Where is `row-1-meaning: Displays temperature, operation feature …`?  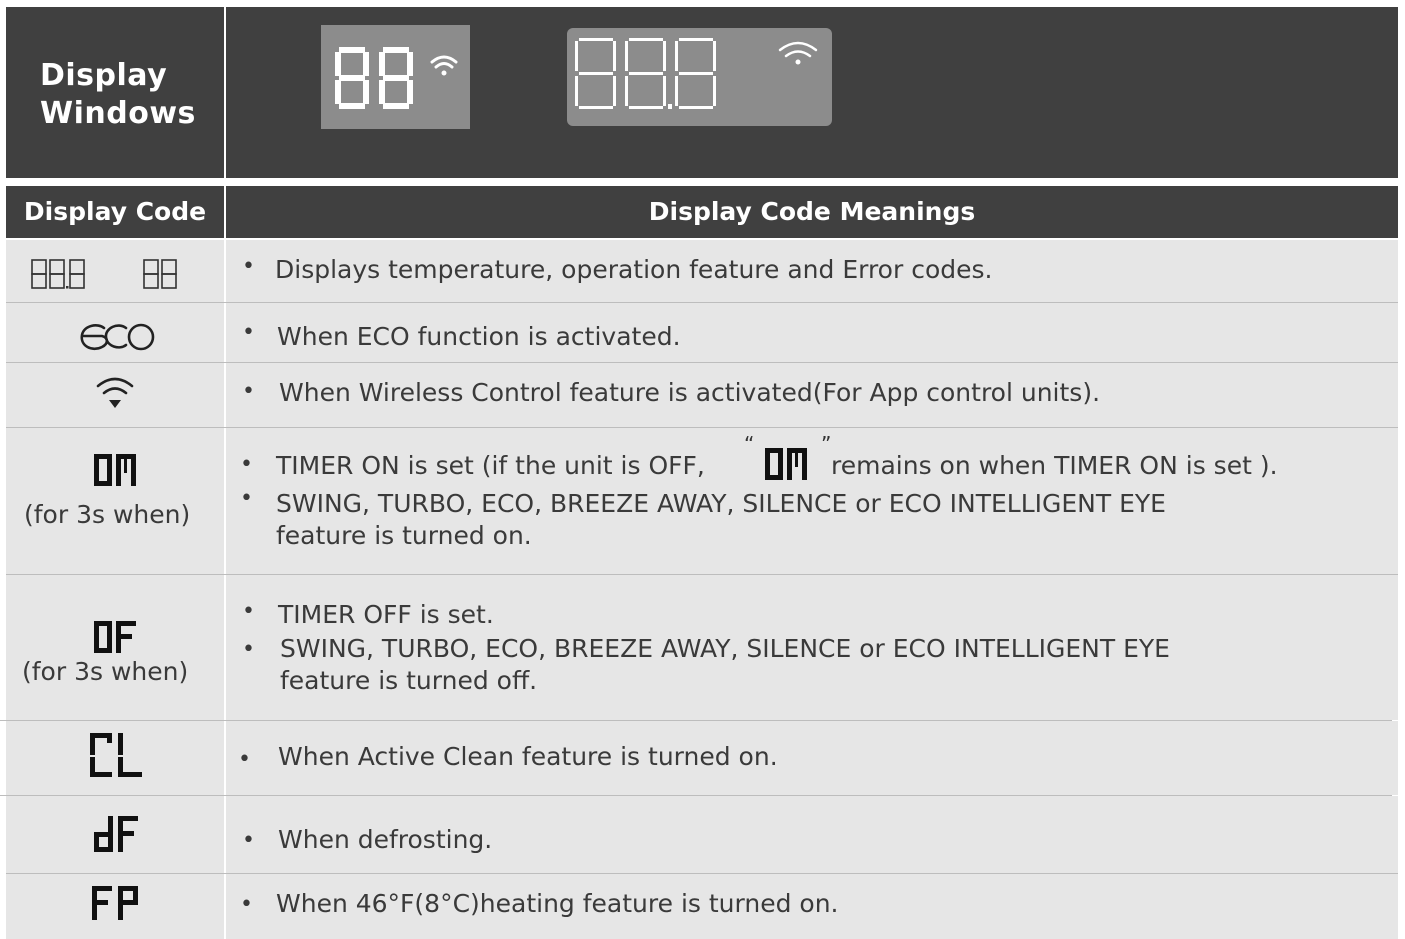
row-1-meaning: Displays temperature, operation feature … is located at coordinates (634, 269).